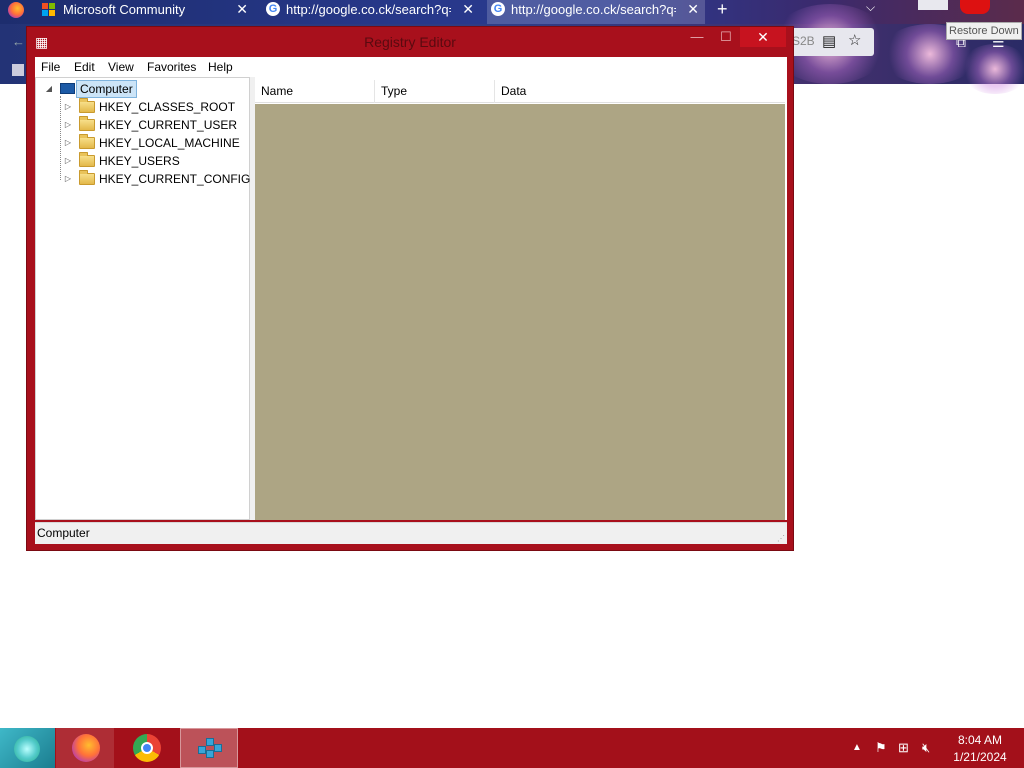 This screenshot has height=768, width=1024. I want to click on collapse-arrow-icon: ◢, so click(49, 89).